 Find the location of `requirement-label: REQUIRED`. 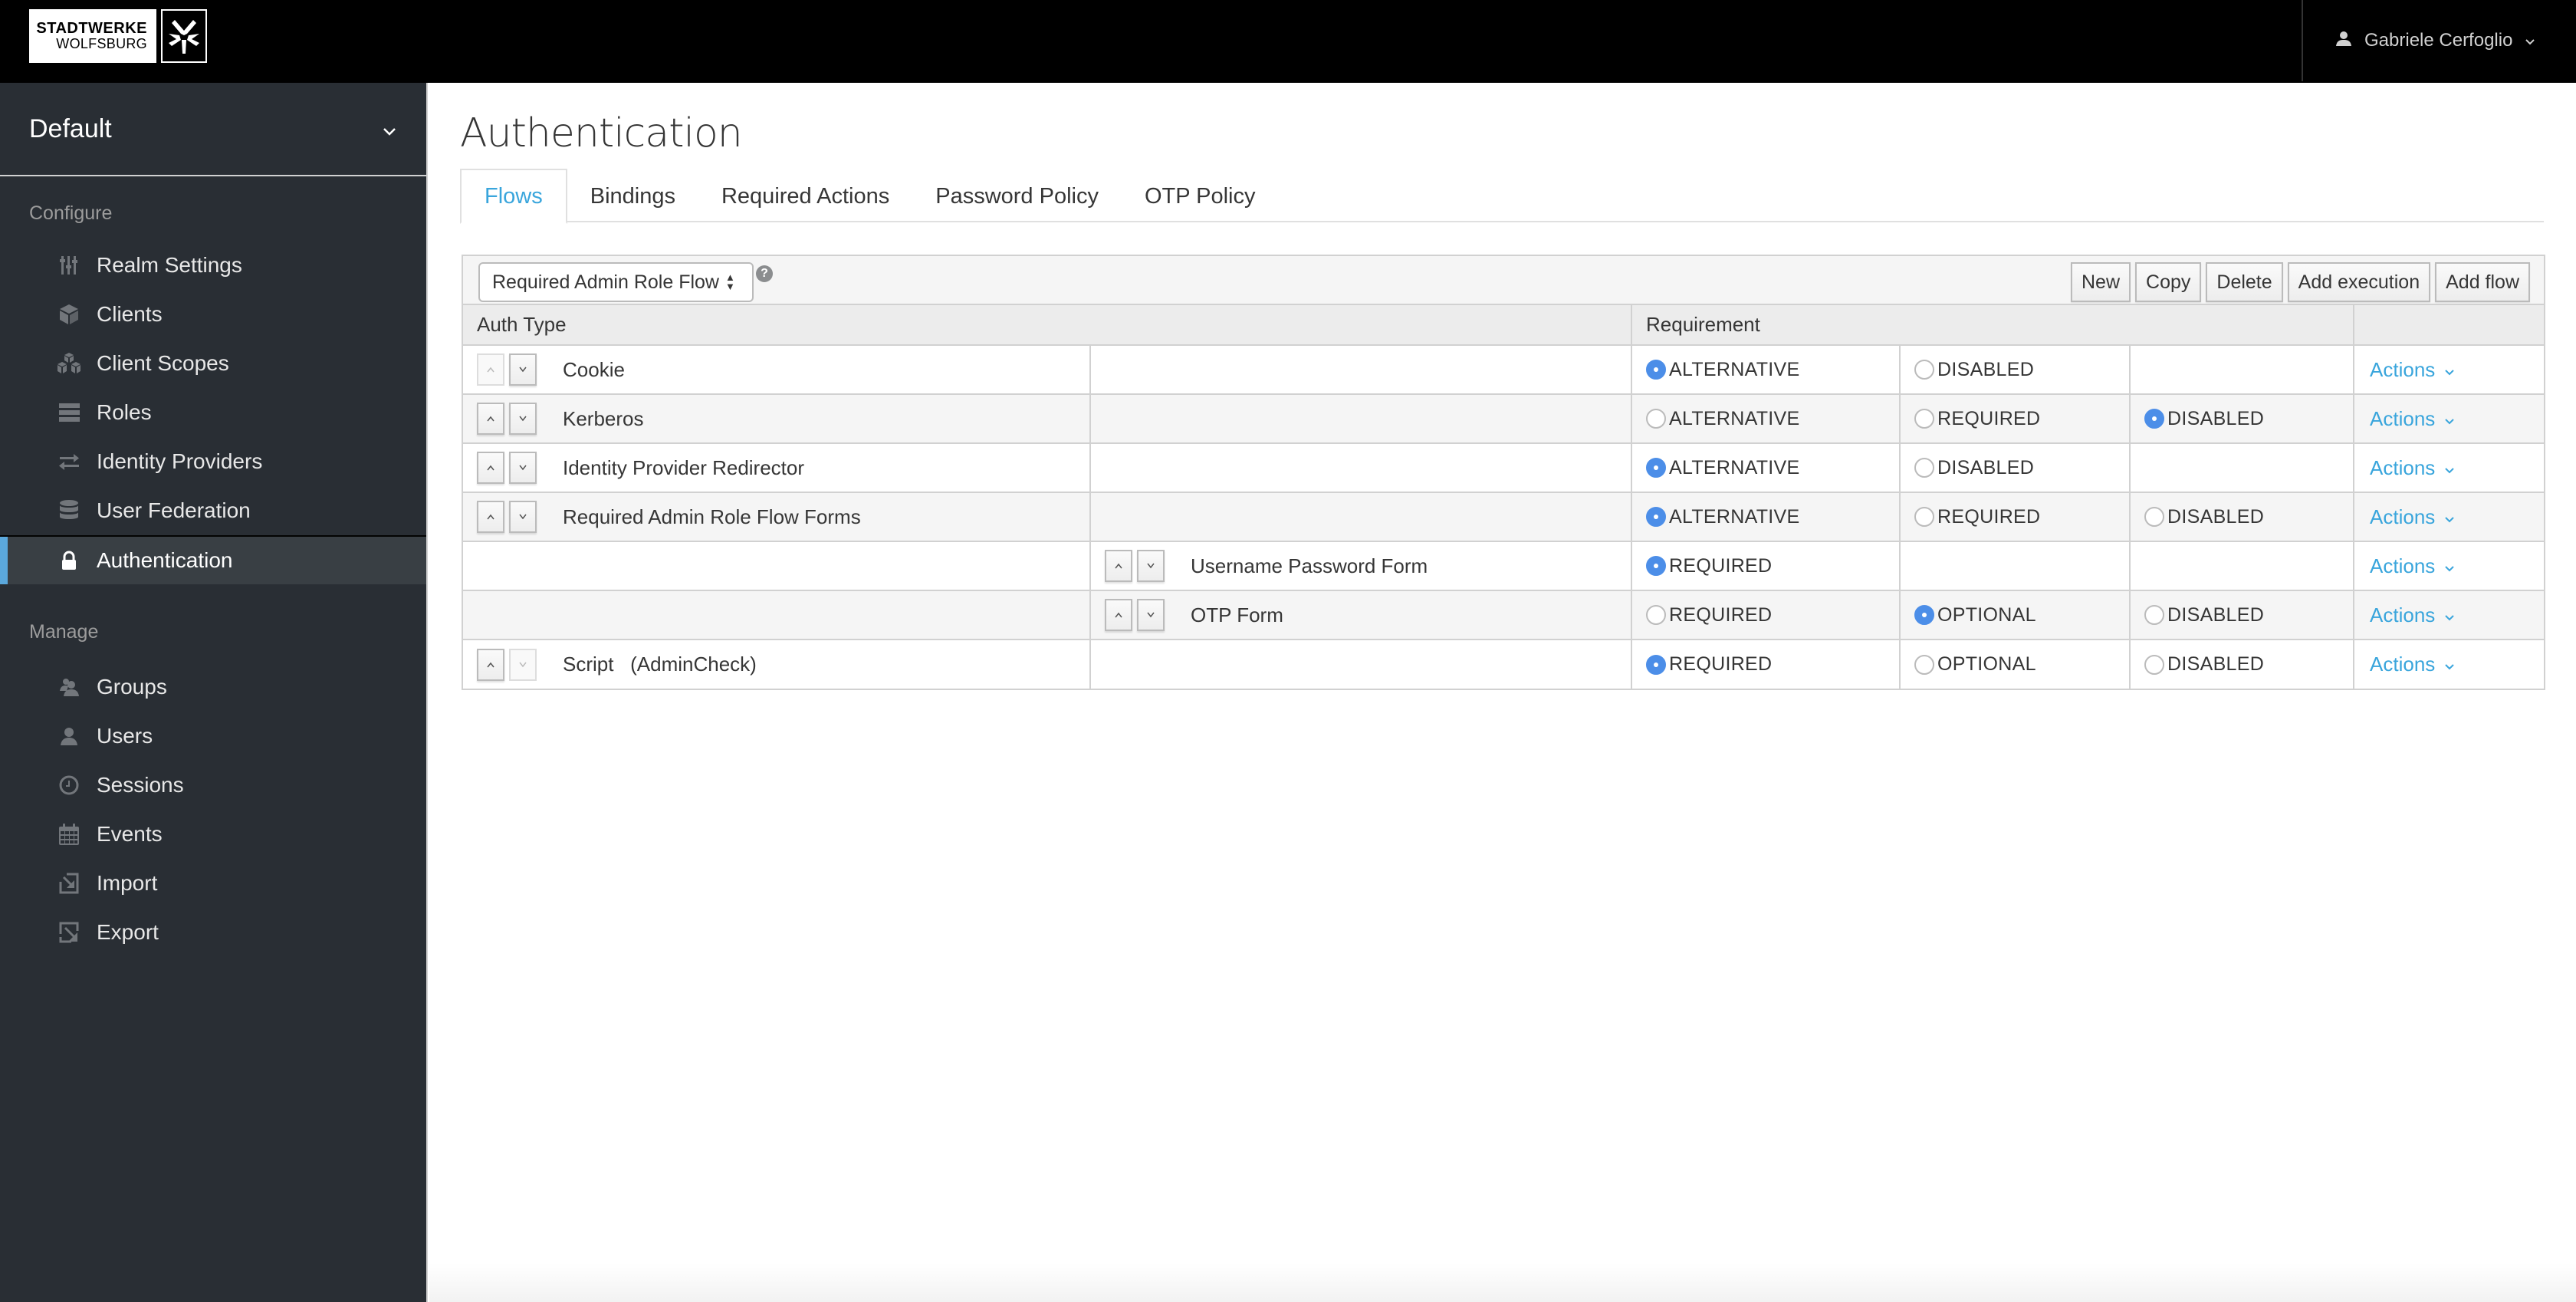

requirement-label: REQUIRED is located at coordinates (1989, 418).